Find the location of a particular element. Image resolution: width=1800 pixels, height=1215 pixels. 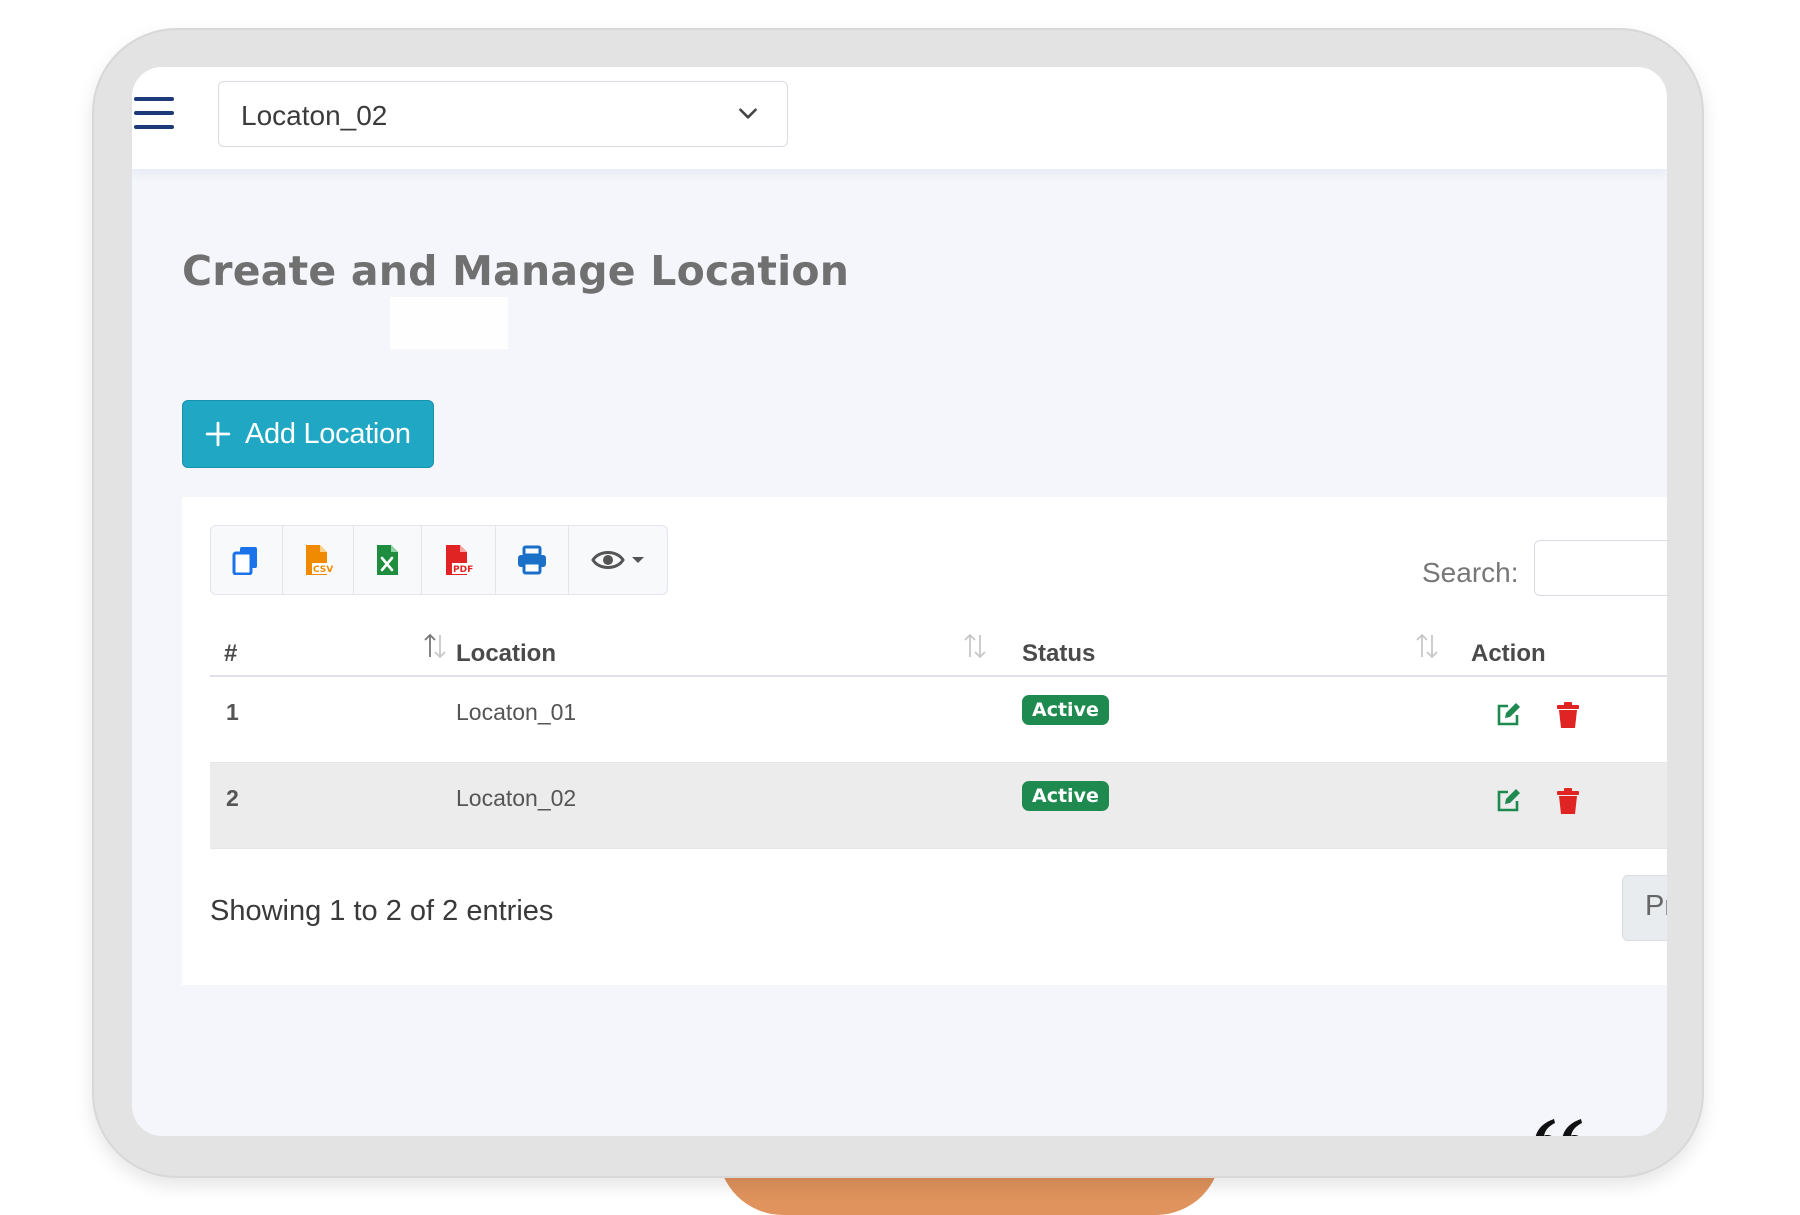

pdf-button: PDF is located at coordinates (459, 560).